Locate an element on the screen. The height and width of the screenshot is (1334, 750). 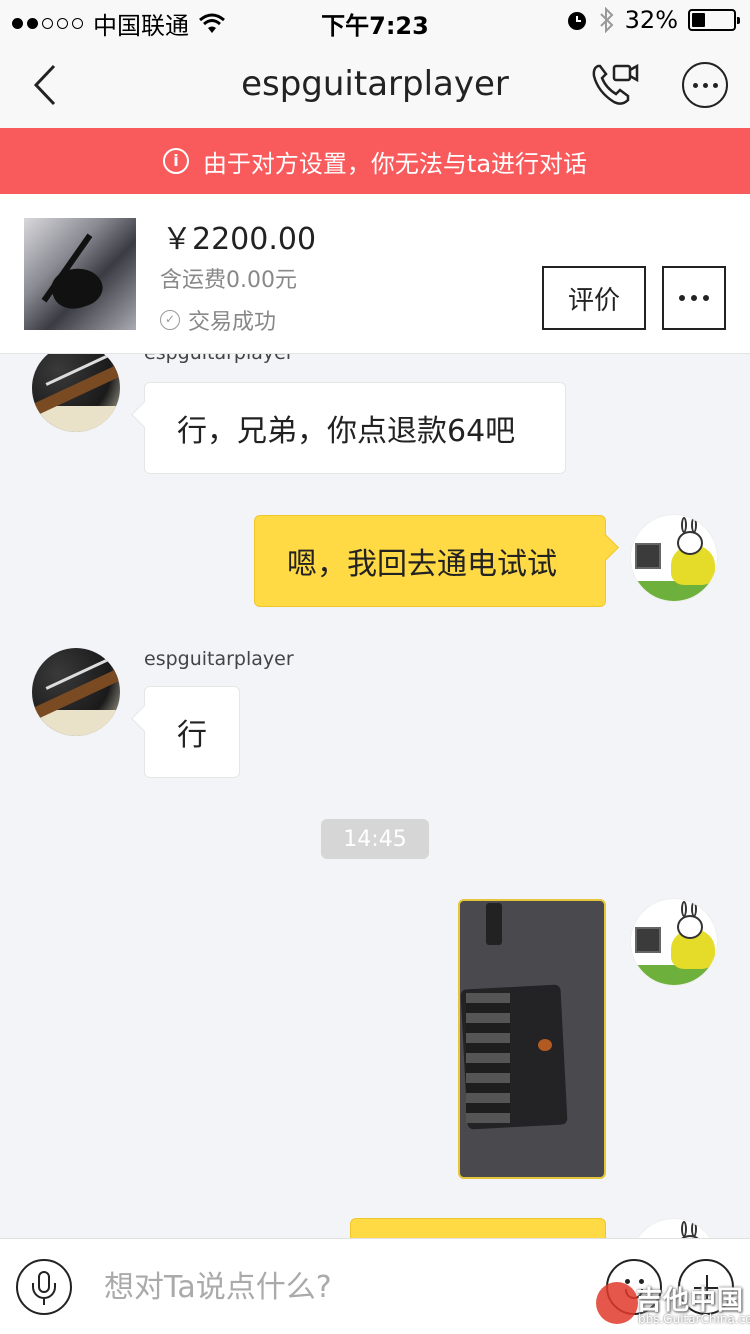
message-input is located at coordinates (344, 1287).